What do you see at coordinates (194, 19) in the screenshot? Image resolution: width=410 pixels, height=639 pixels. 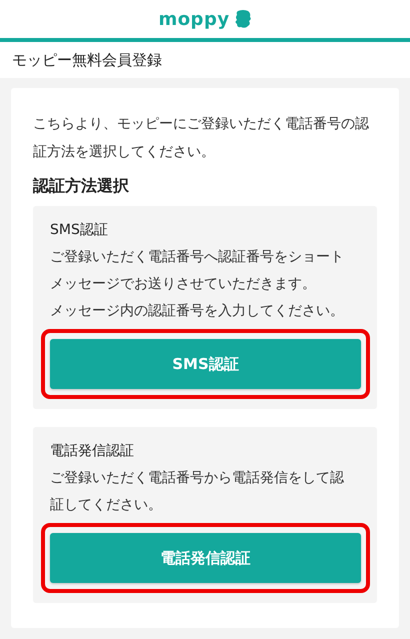 I see `logo: moppy` at bounding box center [194, 19].